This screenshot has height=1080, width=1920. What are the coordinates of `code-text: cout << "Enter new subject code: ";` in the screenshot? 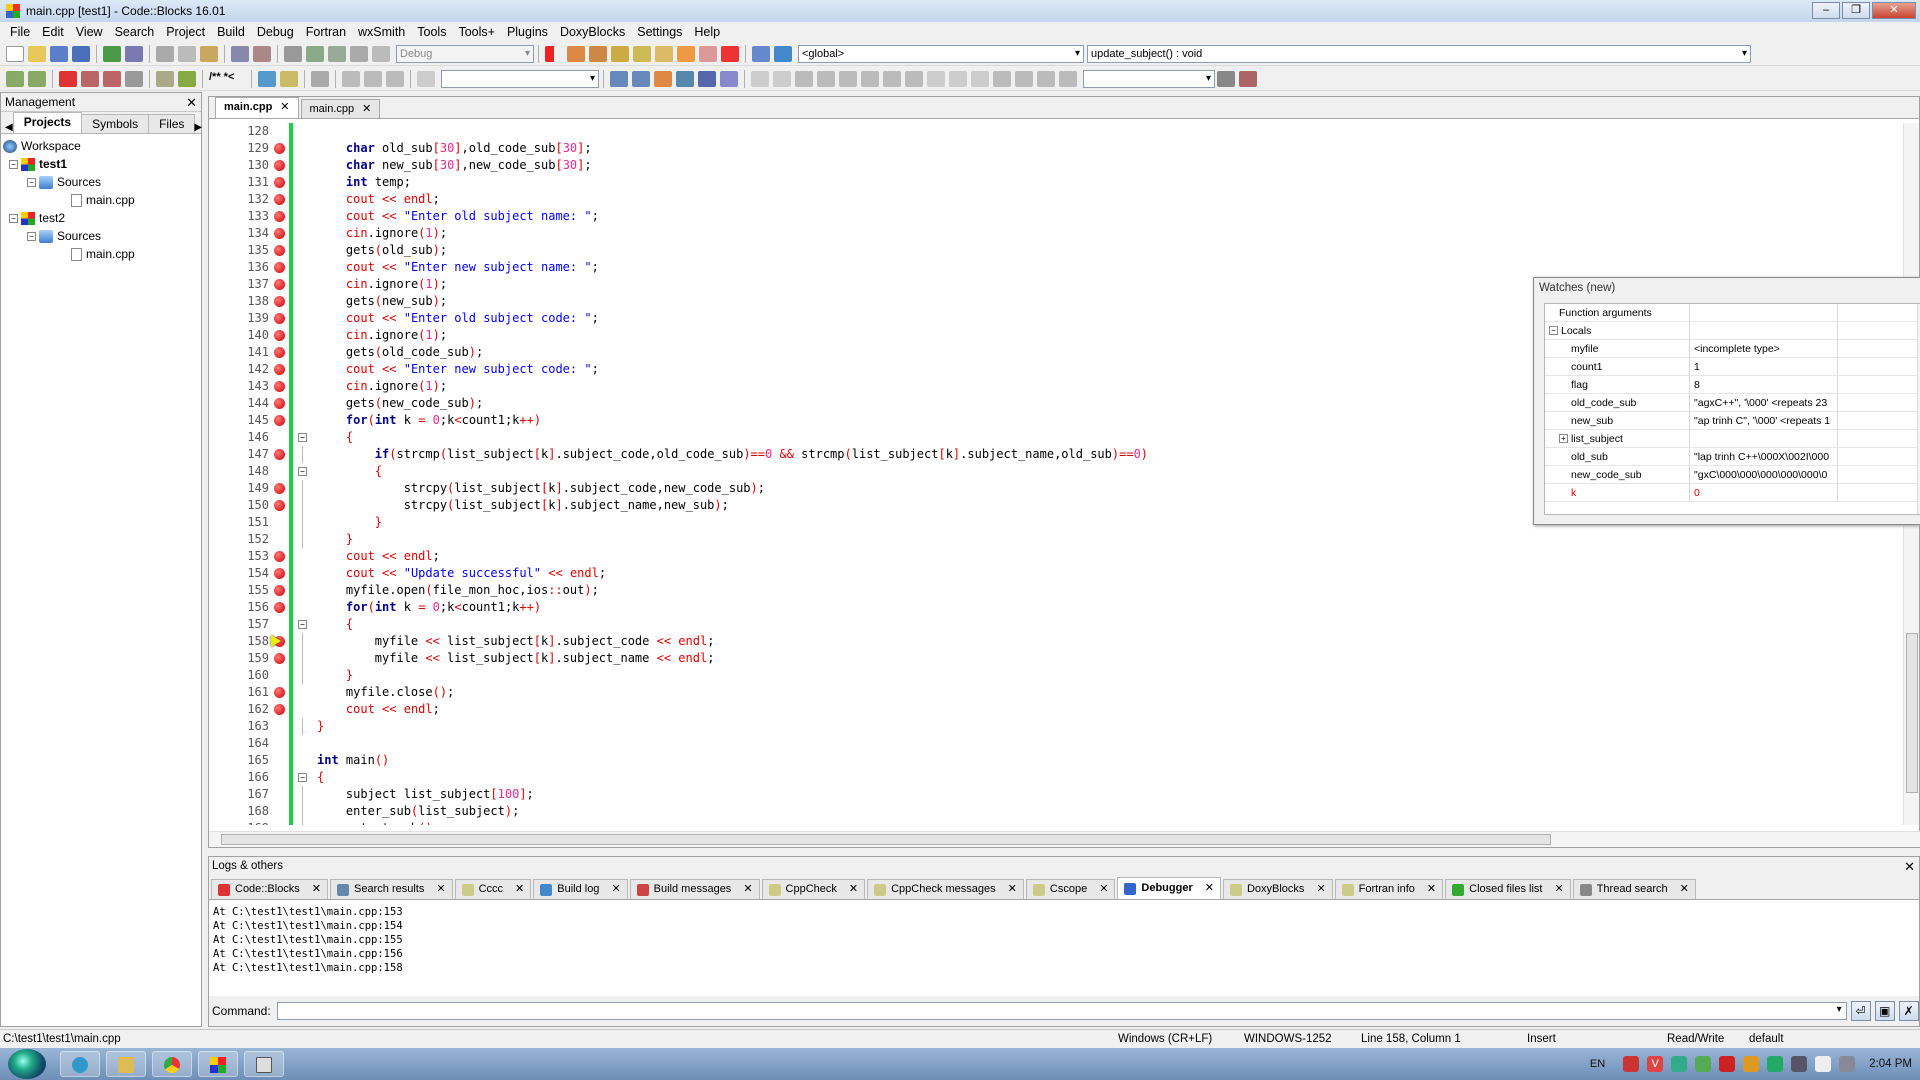 It's located at (455, 369).